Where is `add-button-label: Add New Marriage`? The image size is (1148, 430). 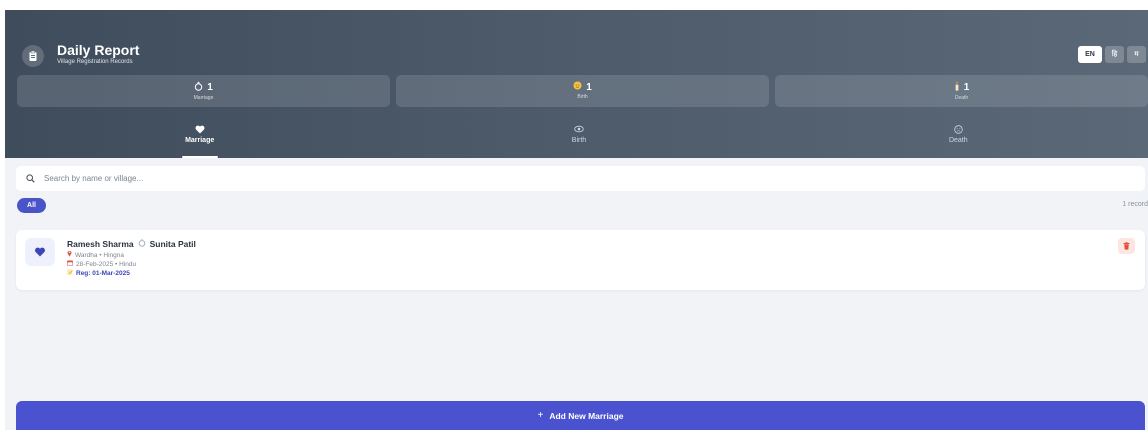 add-button-label: Add New Marriage is located at coordinates (586, 415).